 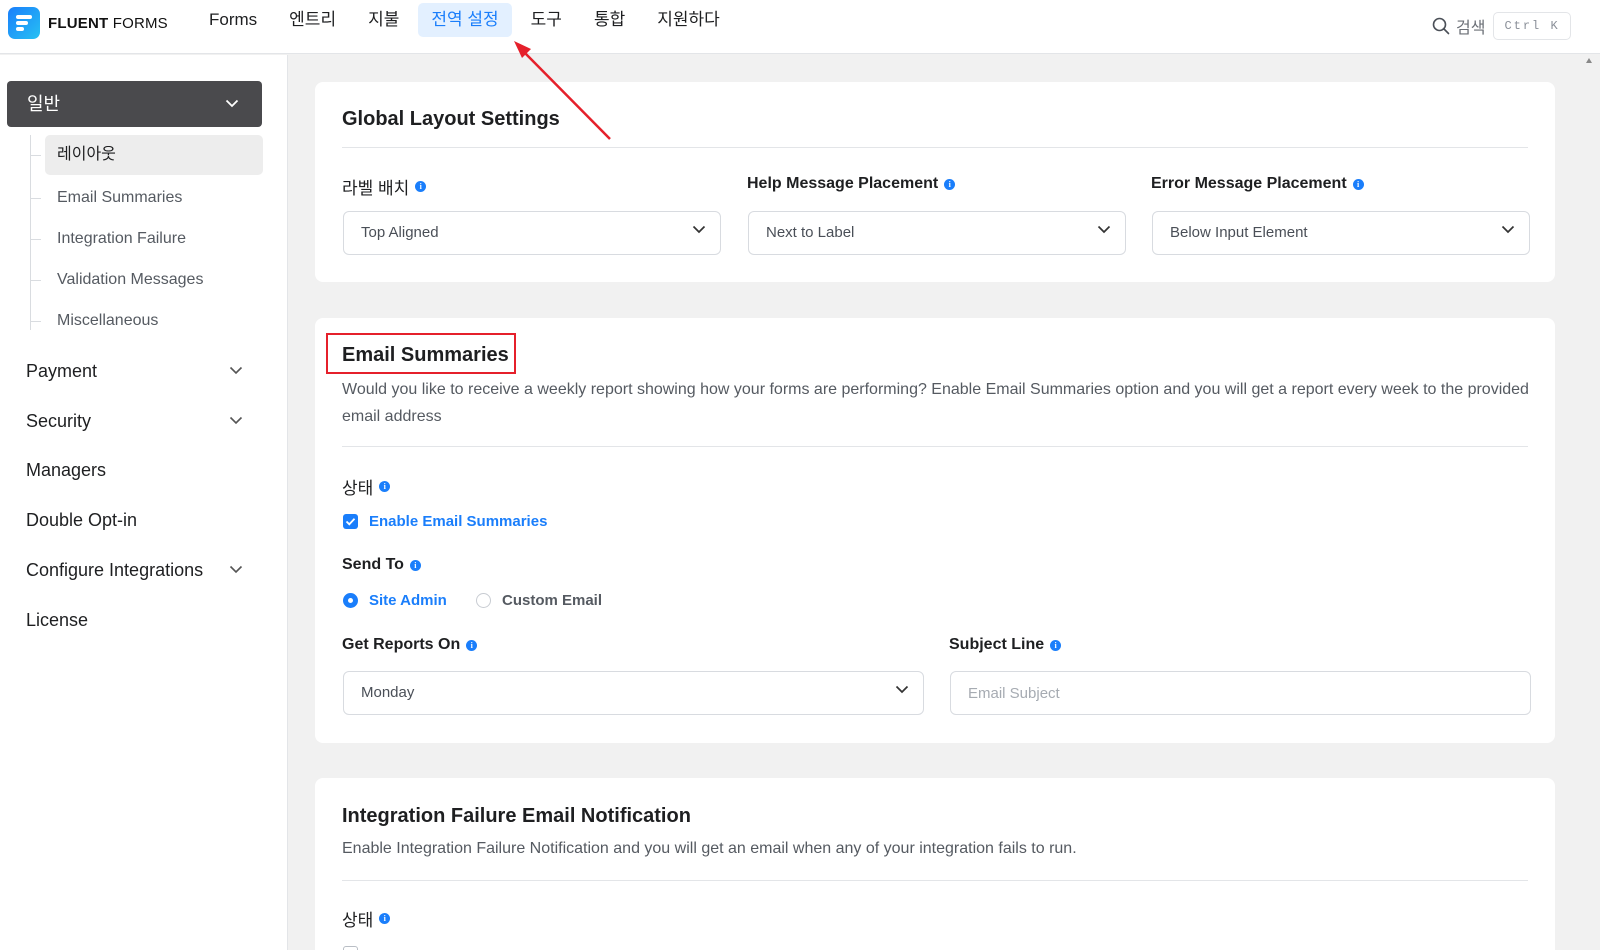 I want to click on fluent-forms-logo-icon, so click(x=24, y=23).